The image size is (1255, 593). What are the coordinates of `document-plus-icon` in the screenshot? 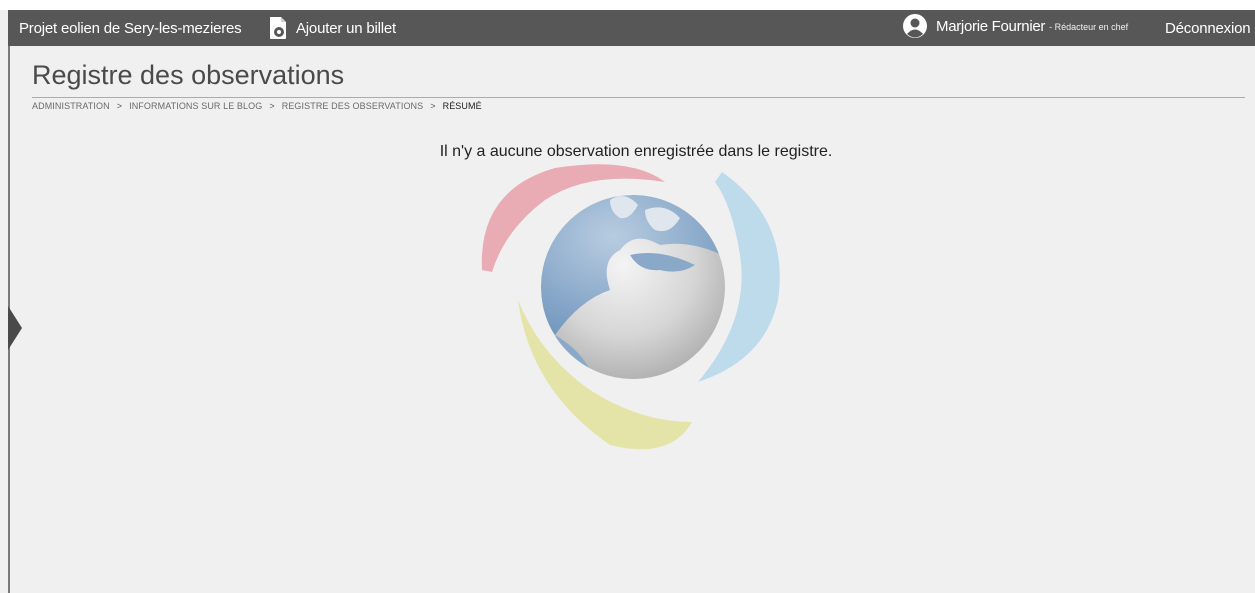 It's located at (278, 28).